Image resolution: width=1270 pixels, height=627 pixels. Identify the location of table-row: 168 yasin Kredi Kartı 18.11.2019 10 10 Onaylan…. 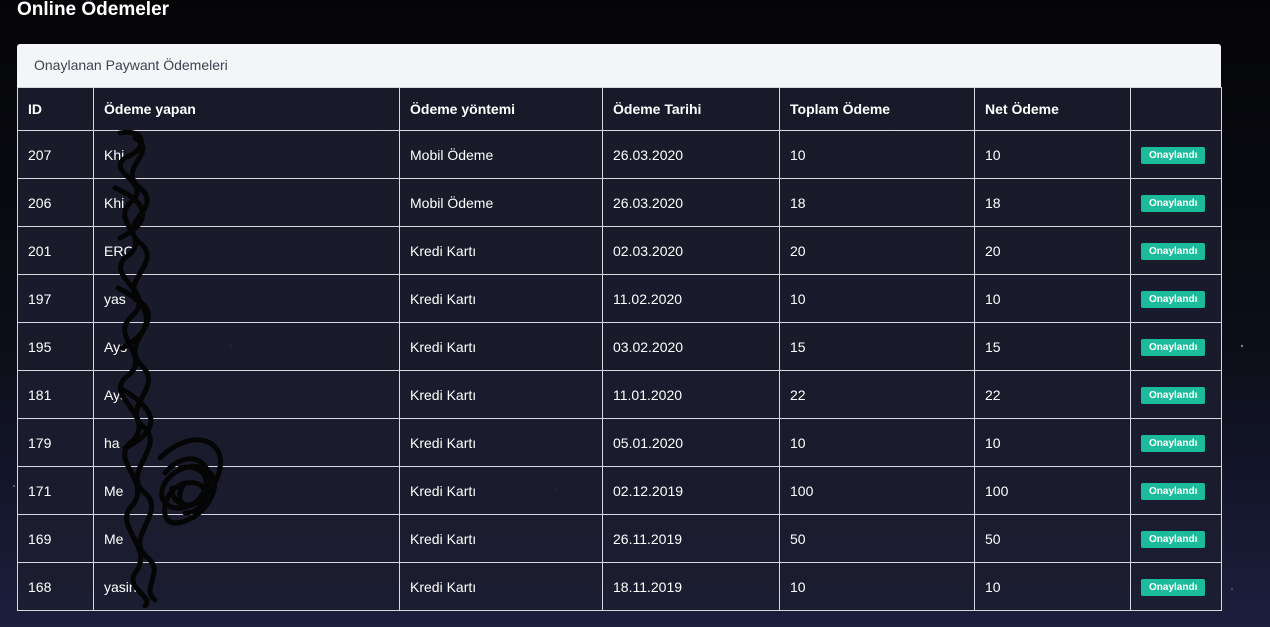
(619, 586).